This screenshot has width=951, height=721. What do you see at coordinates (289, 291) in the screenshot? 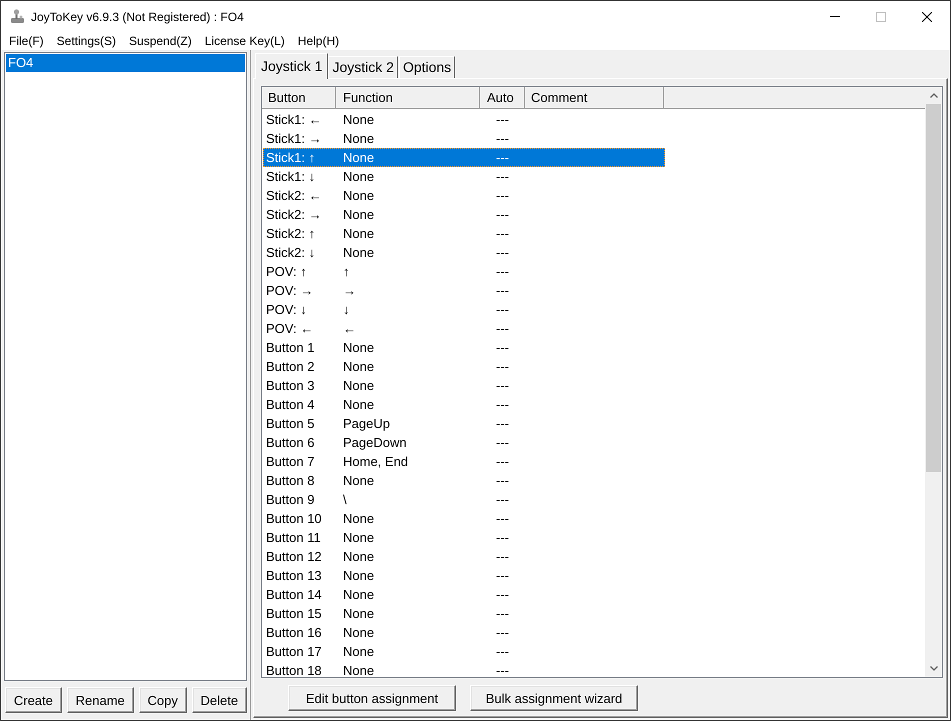
I see `table-cell-text: POV: →` at bounding box center [289, 291].